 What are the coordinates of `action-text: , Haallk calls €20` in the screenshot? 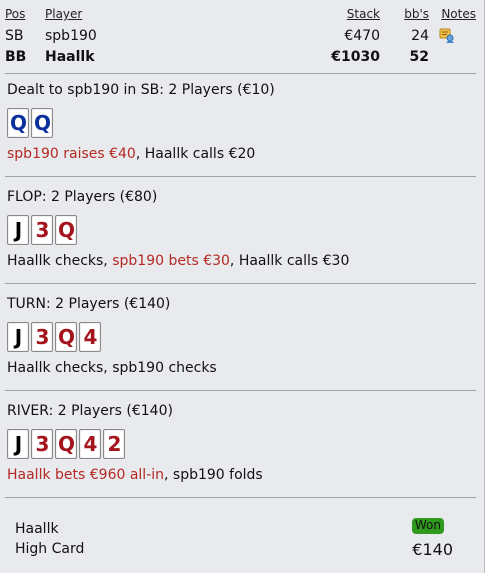 It's located at (195, 154).